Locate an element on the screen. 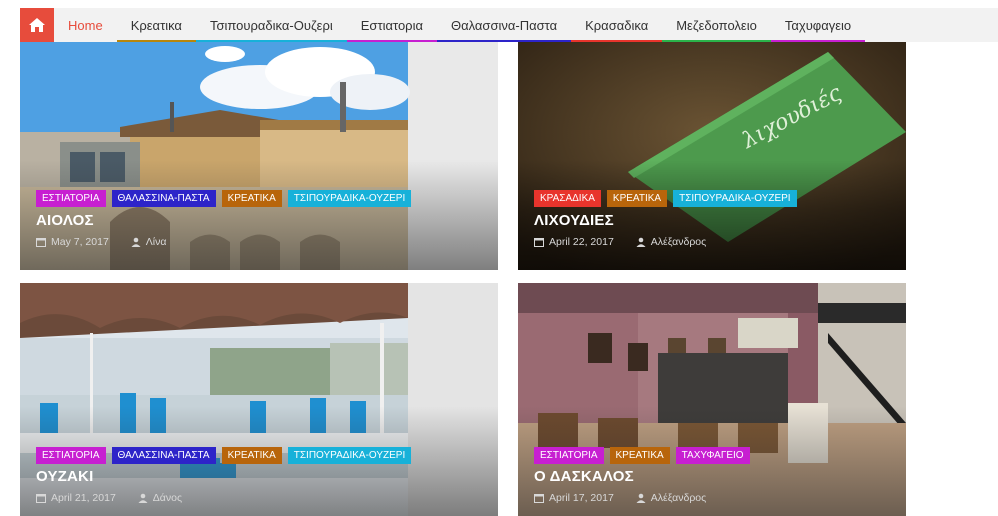 The width and height of the screenshot is (998, 516). home-icon is located at coordinates (37, 25).